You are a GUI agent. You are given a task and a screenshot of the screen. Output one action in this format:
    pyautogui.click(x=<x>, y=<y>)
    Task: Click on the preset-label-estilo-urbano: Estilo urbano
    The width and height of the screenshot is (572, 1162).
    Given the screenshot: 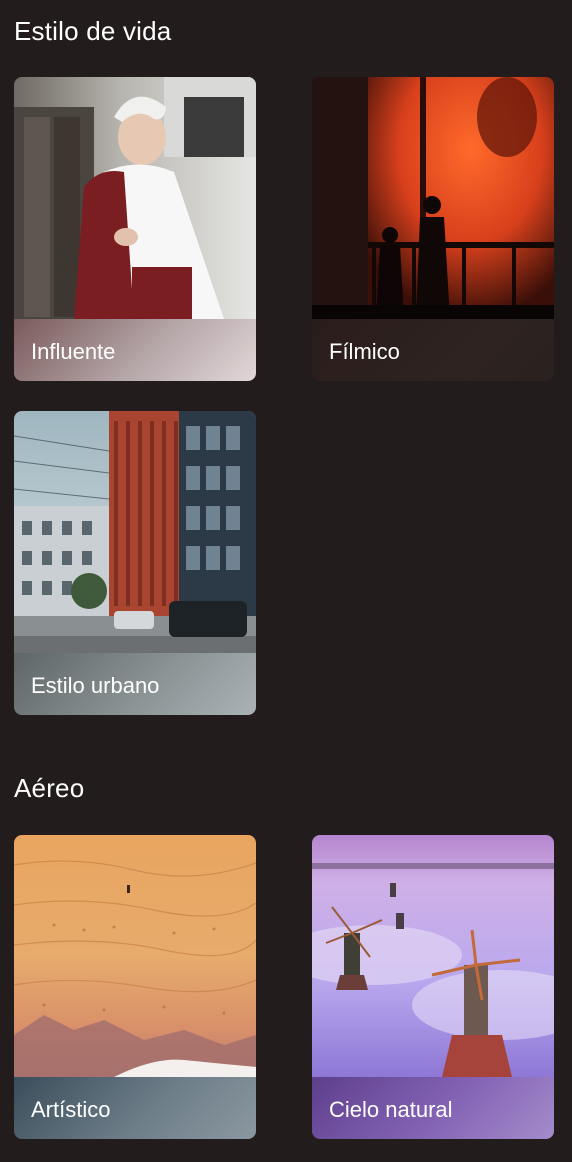 What is the action you would take?
    pyautogui.click(x=95, y=685)
    